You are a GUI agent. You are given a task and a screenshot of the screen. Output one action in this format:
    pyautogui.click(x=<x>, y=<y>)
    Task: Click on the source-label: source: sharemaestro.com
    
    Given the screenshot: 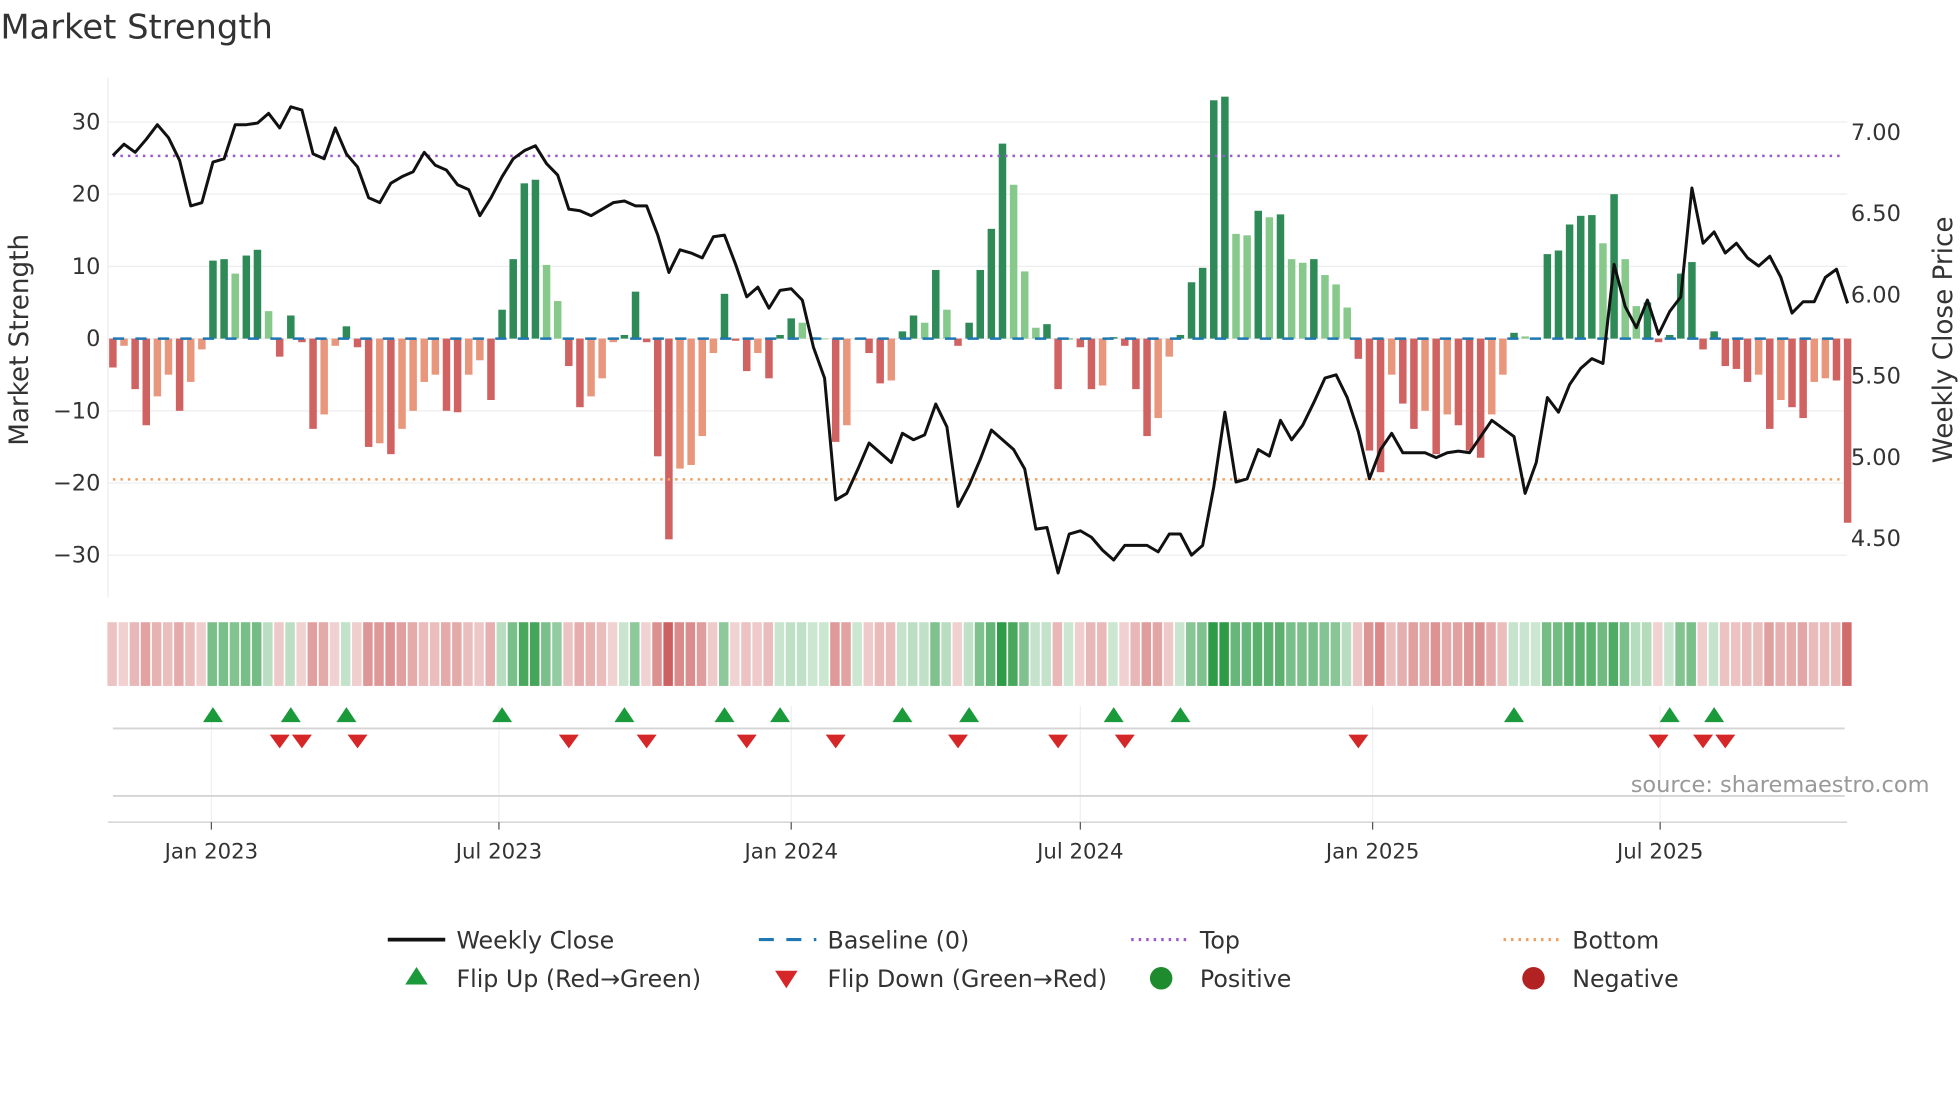 What is the action you would take?
    pyautogui.click(x=1780, y=785)
    